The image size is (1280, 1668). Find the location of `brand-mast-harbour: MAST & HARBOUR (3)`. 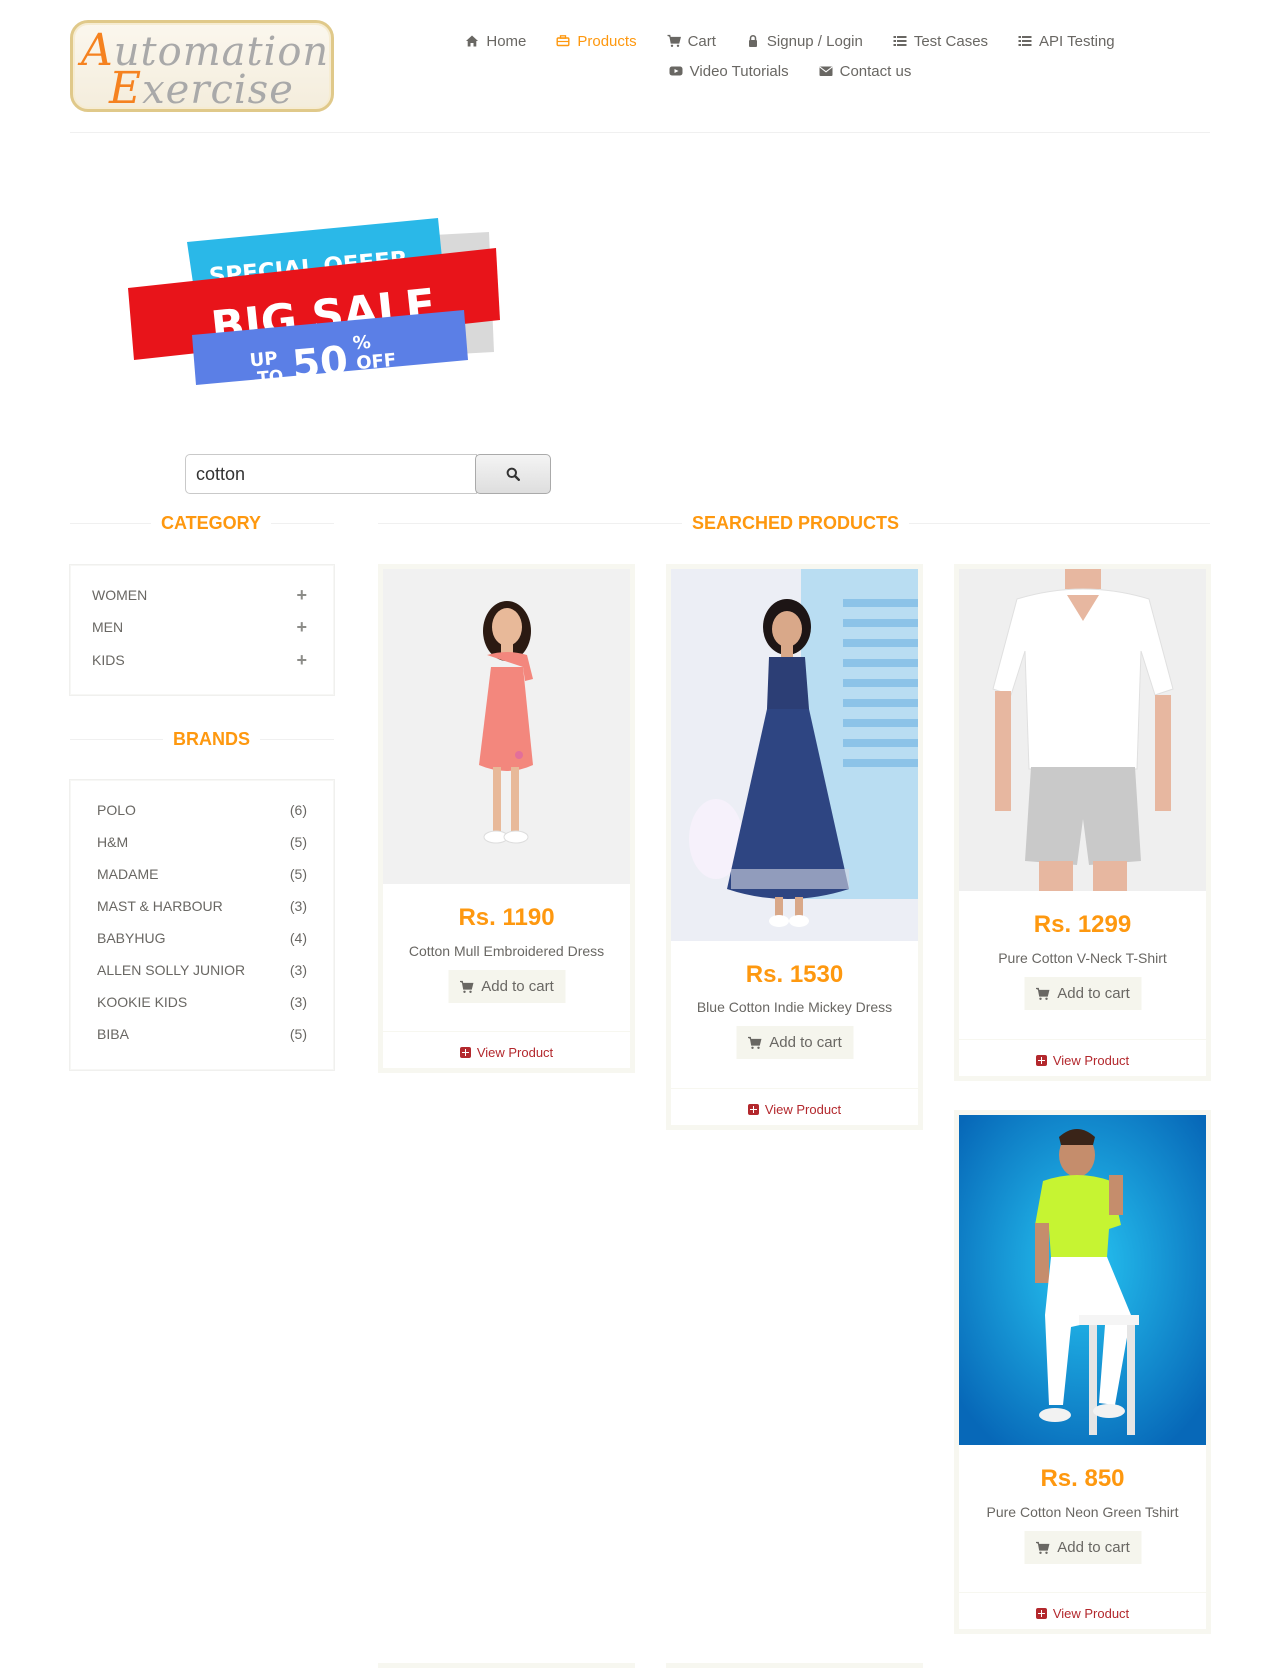

brand-mast-harbour: MAST & HARBOUR (3) is located at coordinates (202, 906).